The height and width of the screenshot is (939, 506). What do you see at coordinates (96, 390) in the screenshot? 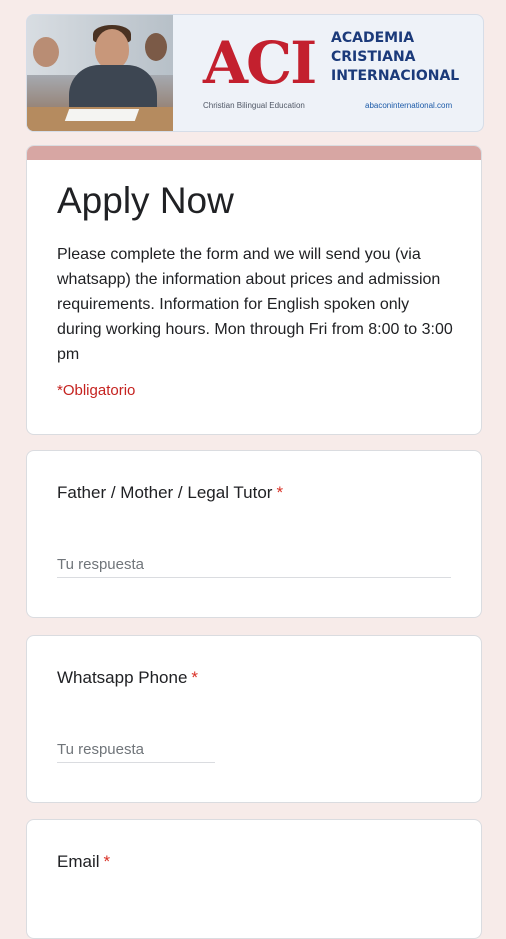
I see `required-note: *Obligatorio` at bounding box center [96, 390].